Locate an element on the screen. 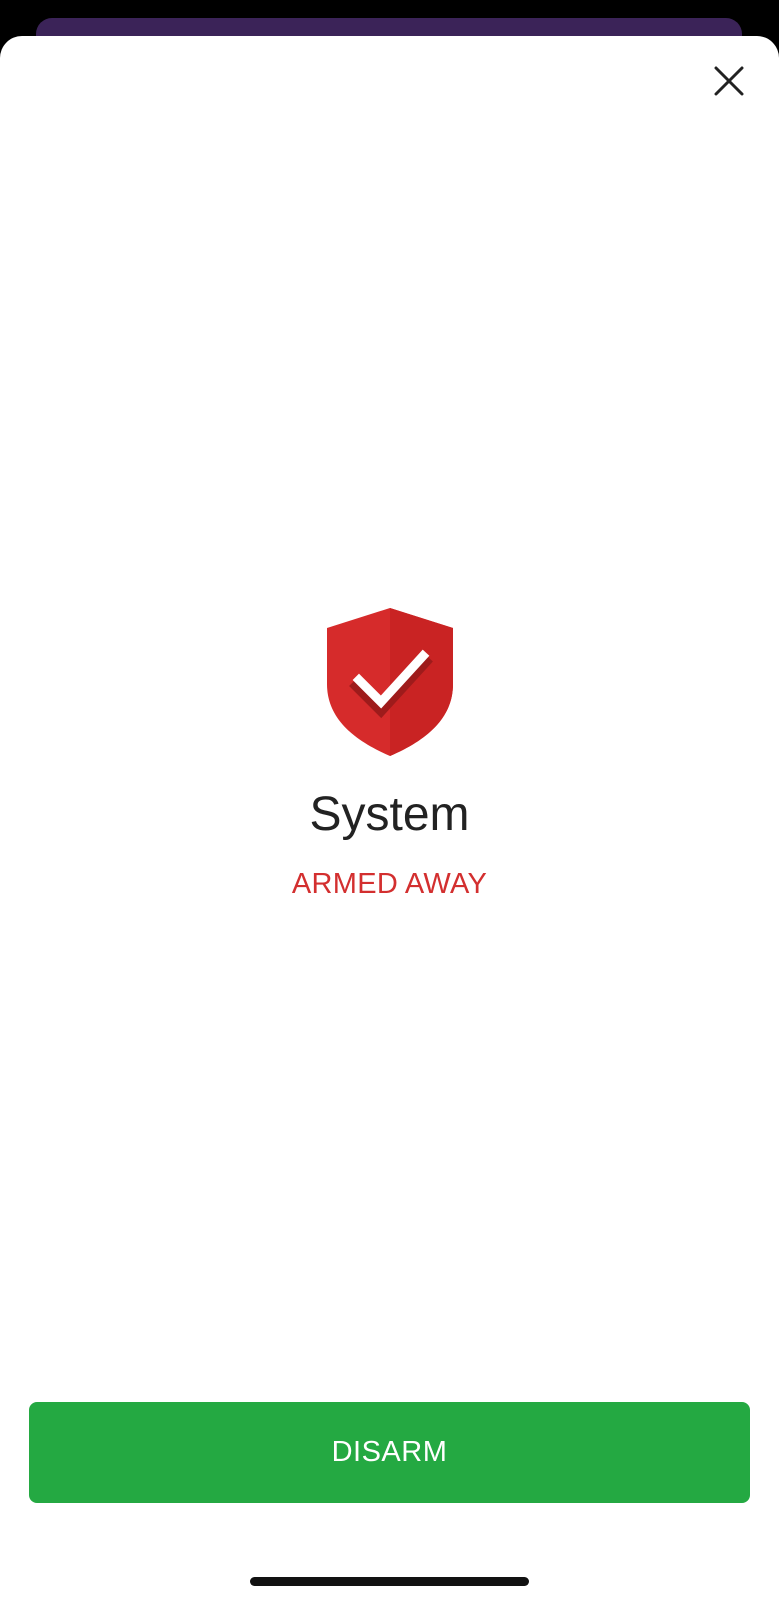  home-indicator is located at coordinates (389, 1581).